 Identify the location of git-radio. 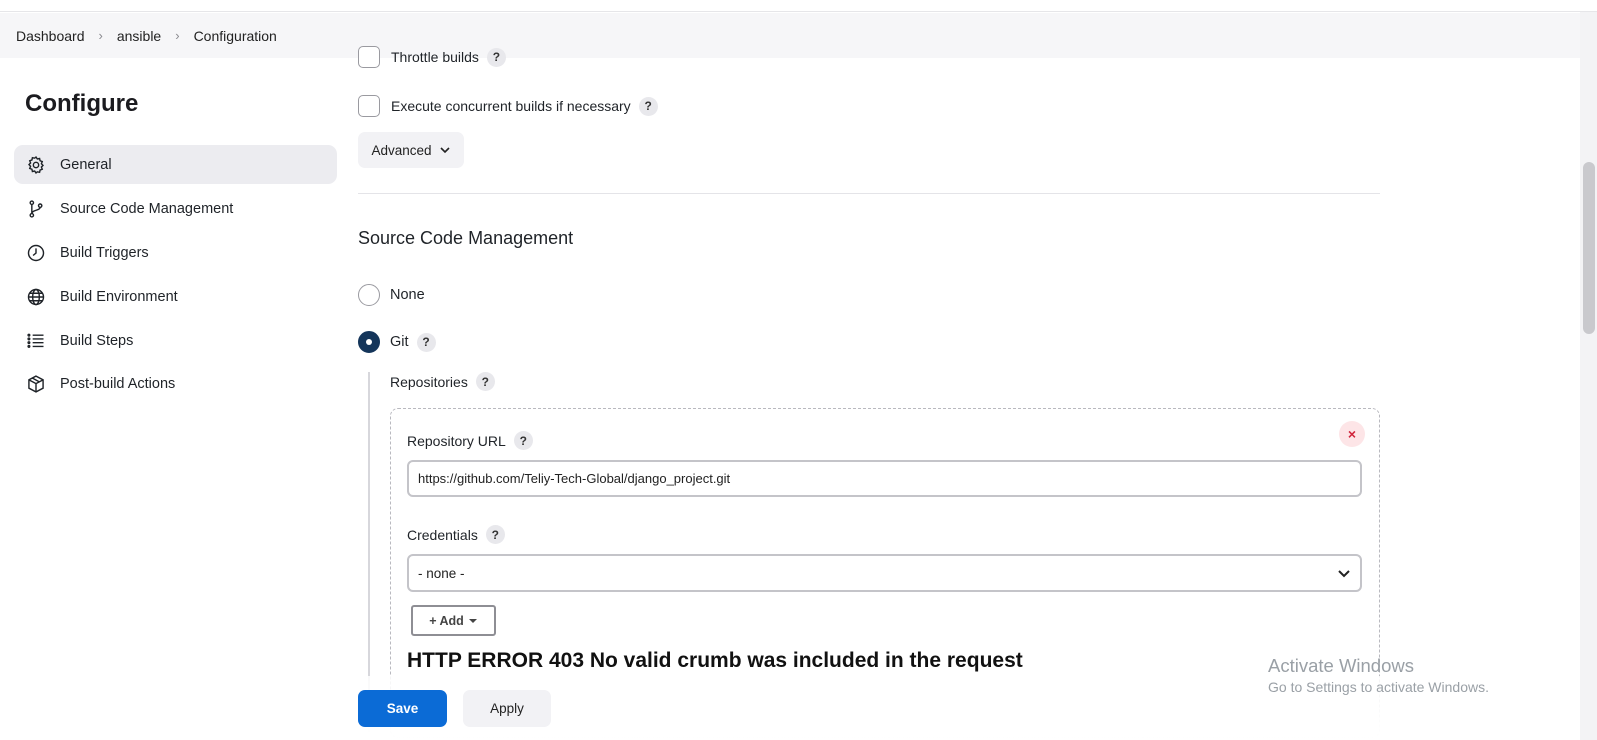
(369, 342).